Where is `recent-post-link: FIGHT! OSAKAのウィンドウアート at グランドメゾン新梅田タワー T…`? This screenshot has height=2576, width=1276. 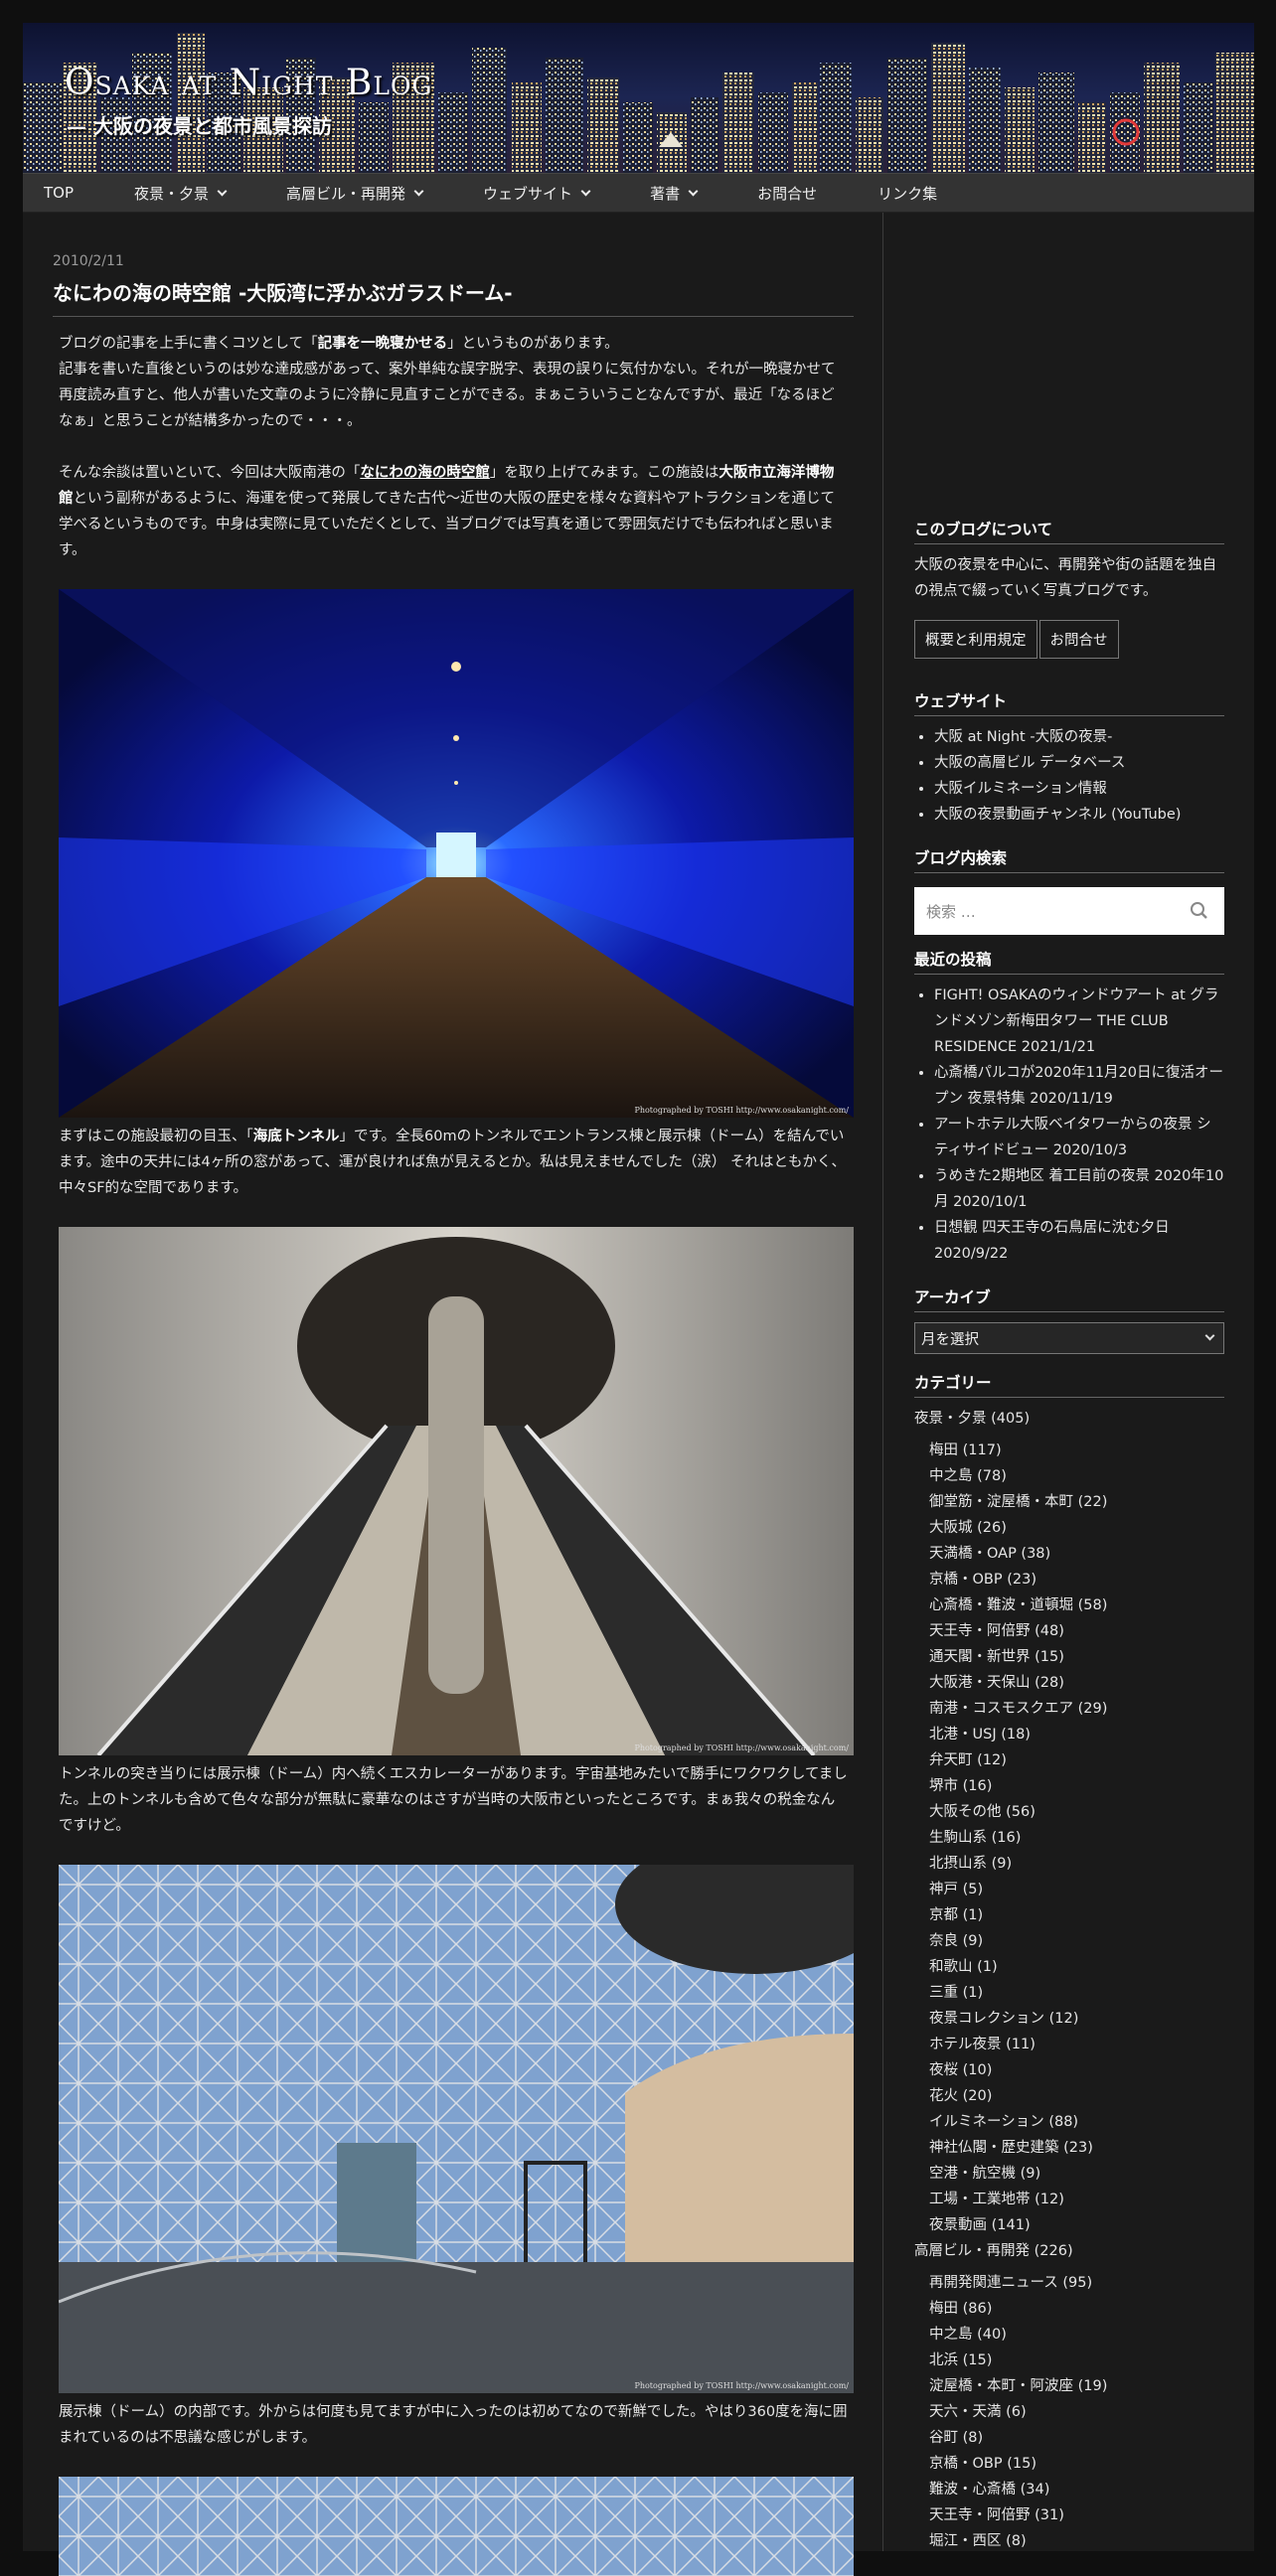 recent-post-link: FIGHT! OSAKAのウィンドウアート at グランドメゾン新梅田タワー T… is located at coordinates (1079, 1022).